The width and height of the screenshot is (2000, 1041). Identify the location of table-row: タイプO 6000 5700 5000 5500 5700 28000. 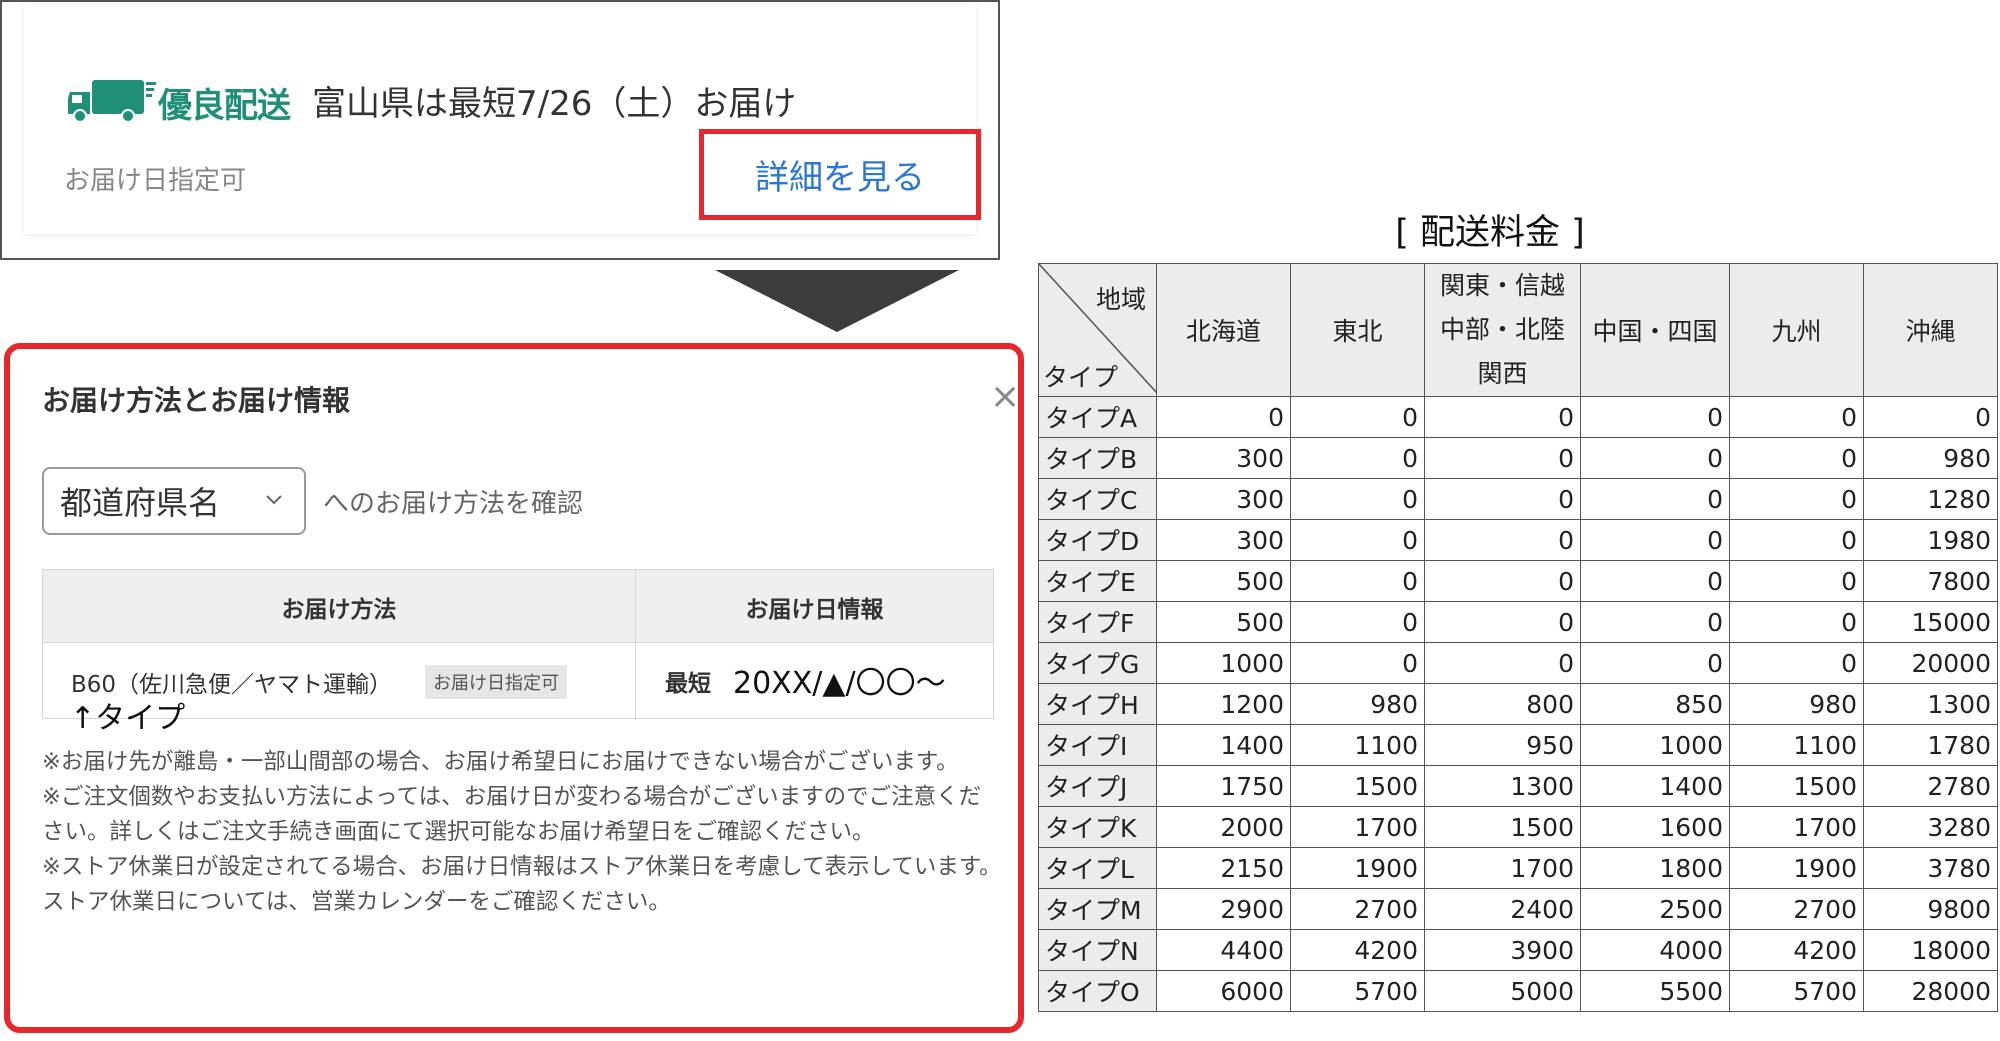
(1518, 991).